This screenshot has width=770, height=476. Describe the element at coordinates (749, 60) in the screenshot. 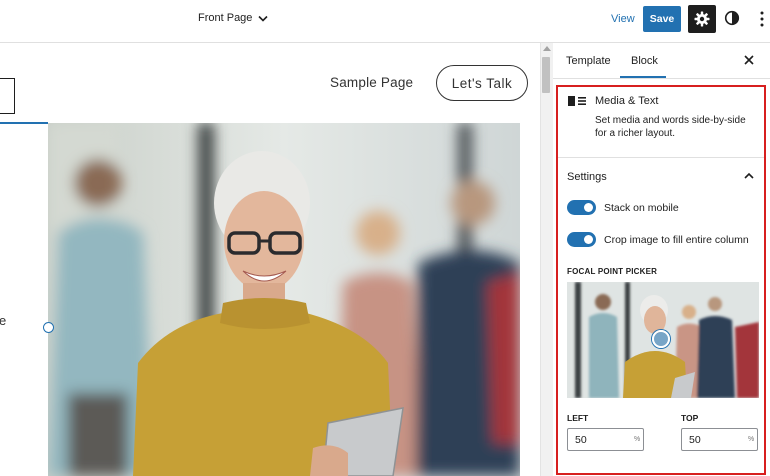

I see `close-icon` at that location.